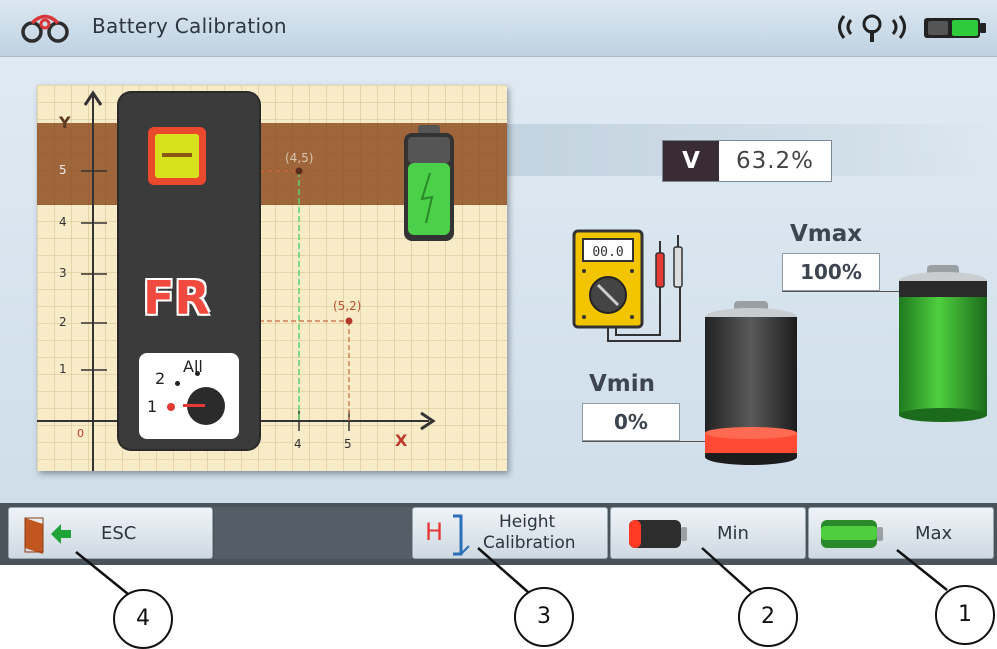  Describe the element at coordinates (965, 615) in the screenshot. I see `callout-1: 1` at that location.